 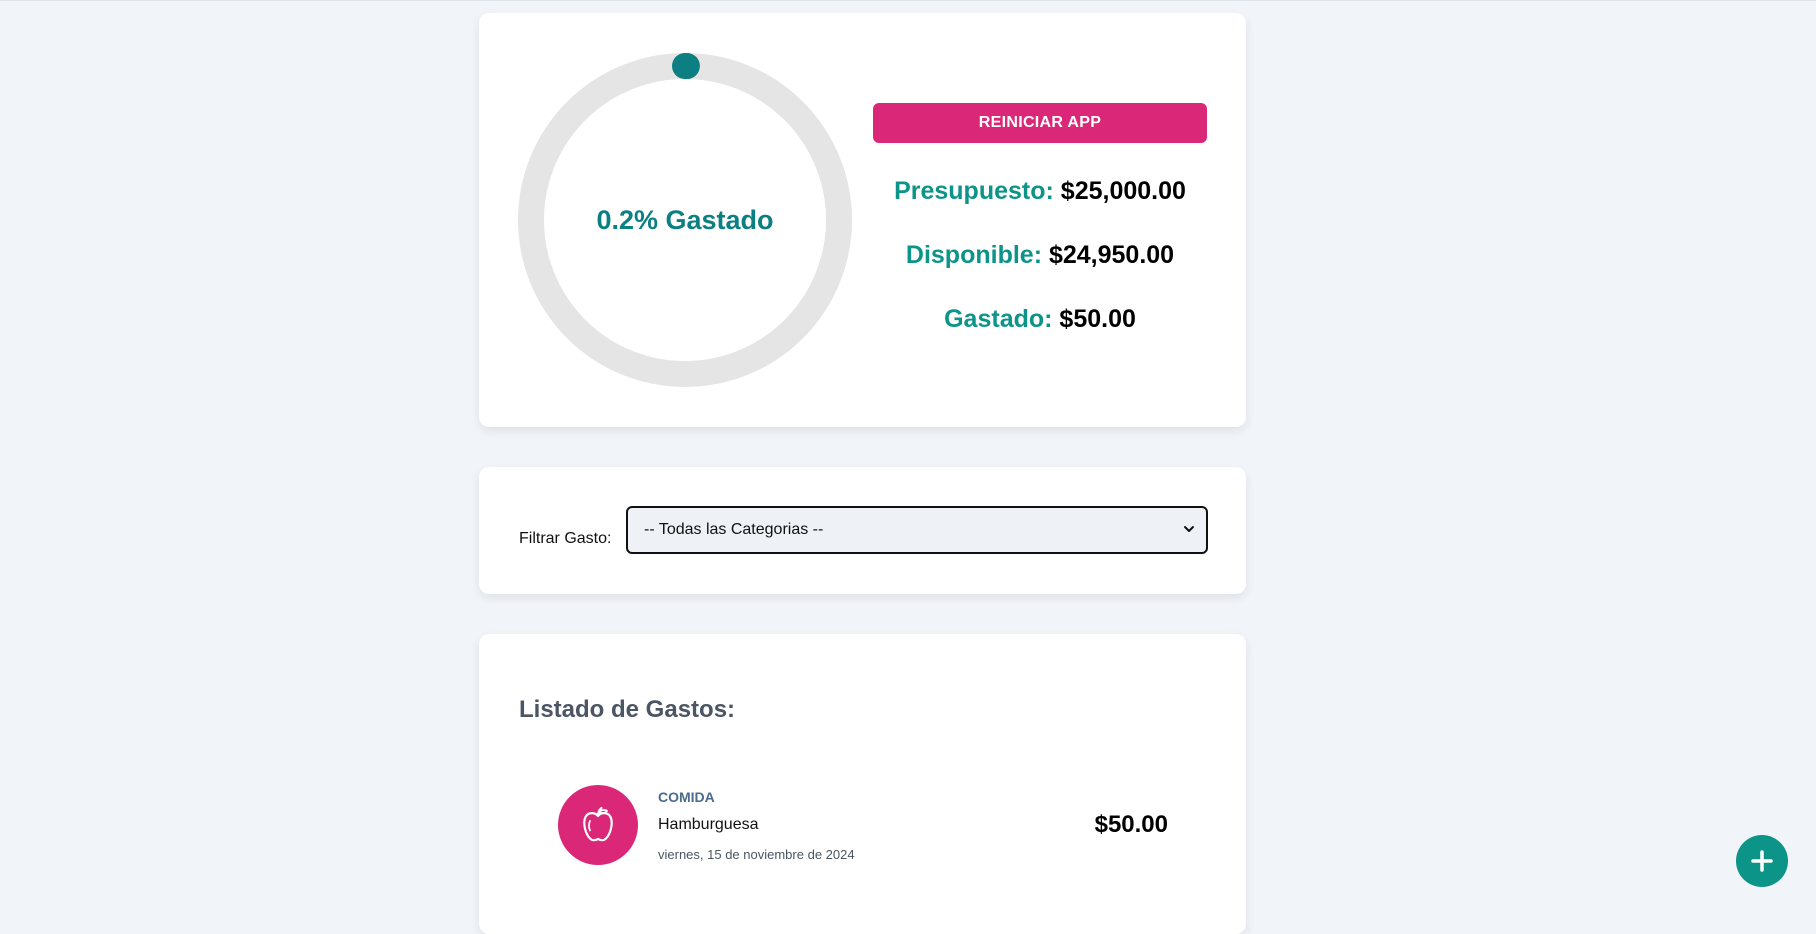 I want to click on budget-stat: Presupuesto: $25,000.00, so click(x=1040, y=191).